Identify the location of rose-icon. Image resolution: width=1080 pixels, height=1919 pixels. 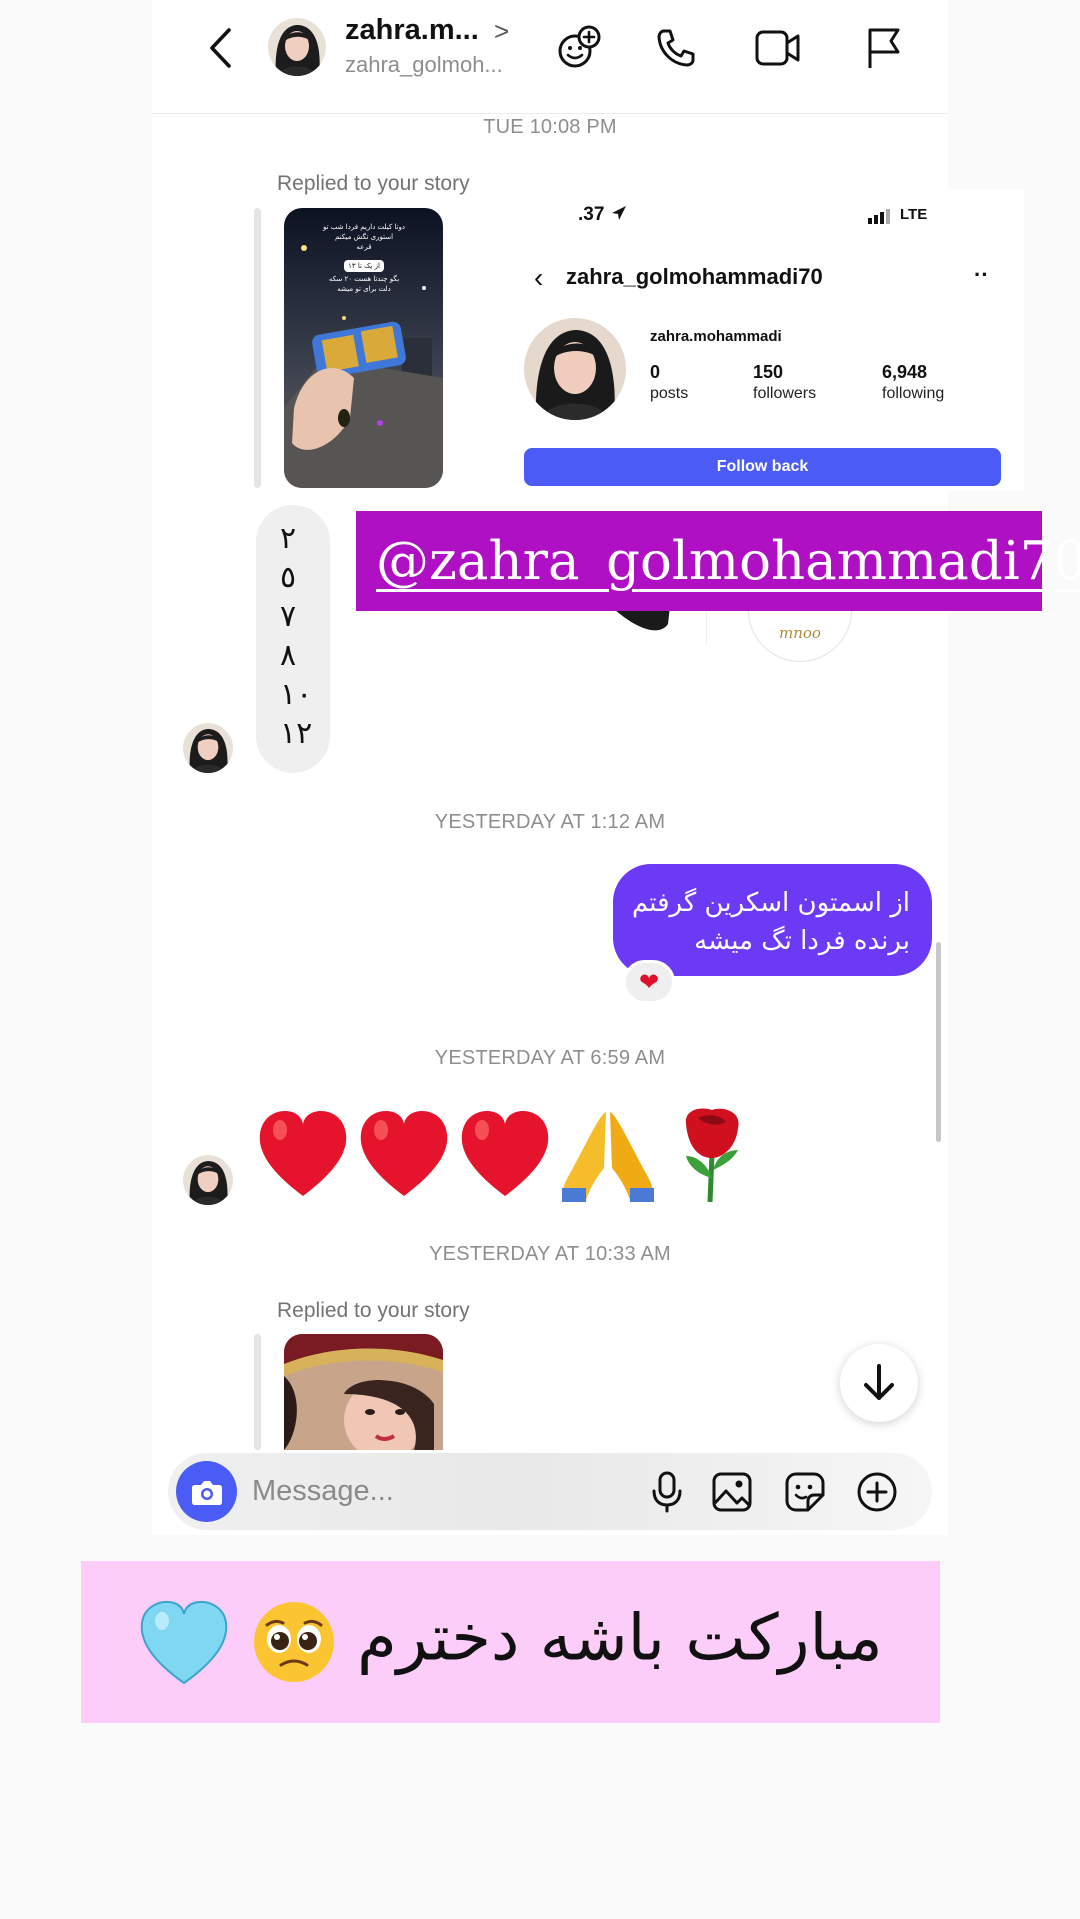
(712, 1155).